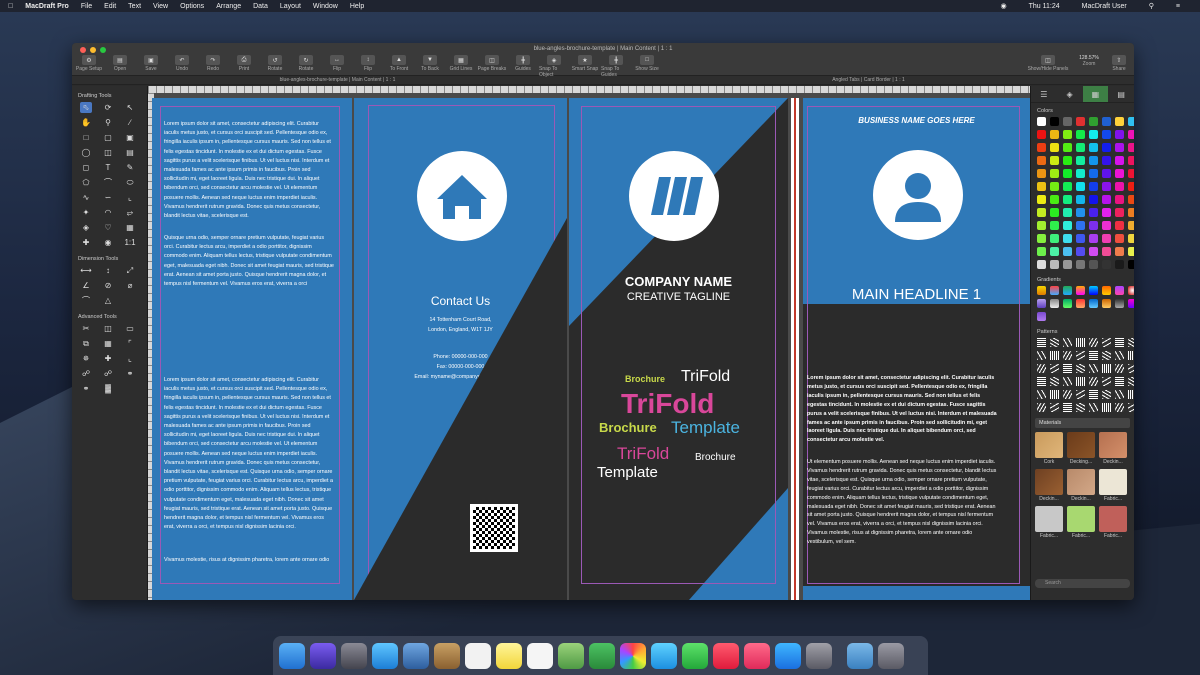 Image resolution: width=1200 pixels, height=675 pixels. I want to click on grid-lines-button: ▦ Grid Lines, so click(461, 66).